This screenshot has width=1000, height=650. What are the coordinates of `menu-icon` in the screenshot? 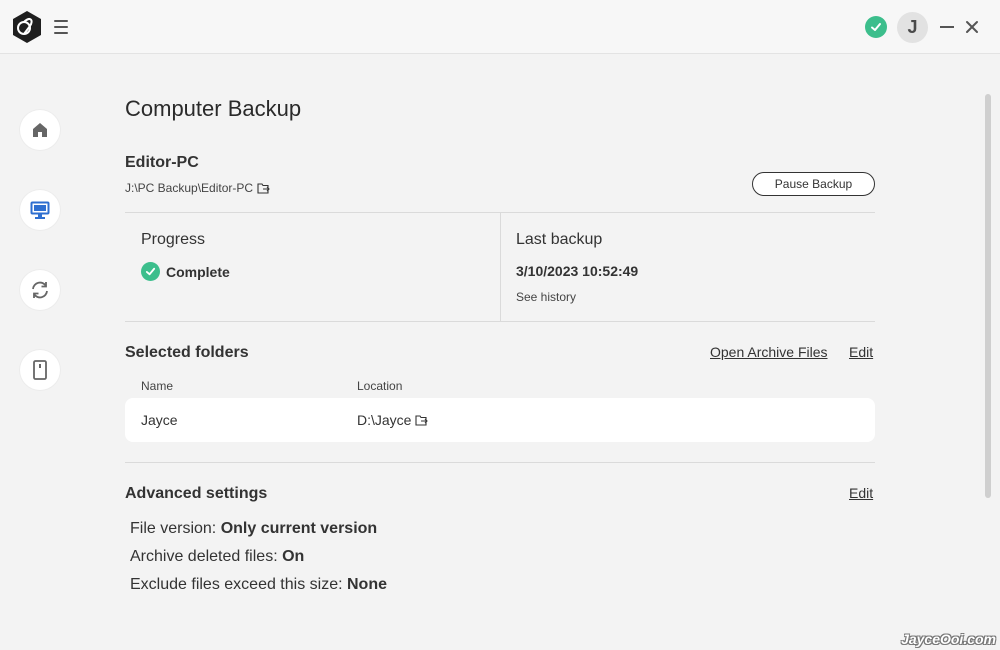 It's located at (61, 27).